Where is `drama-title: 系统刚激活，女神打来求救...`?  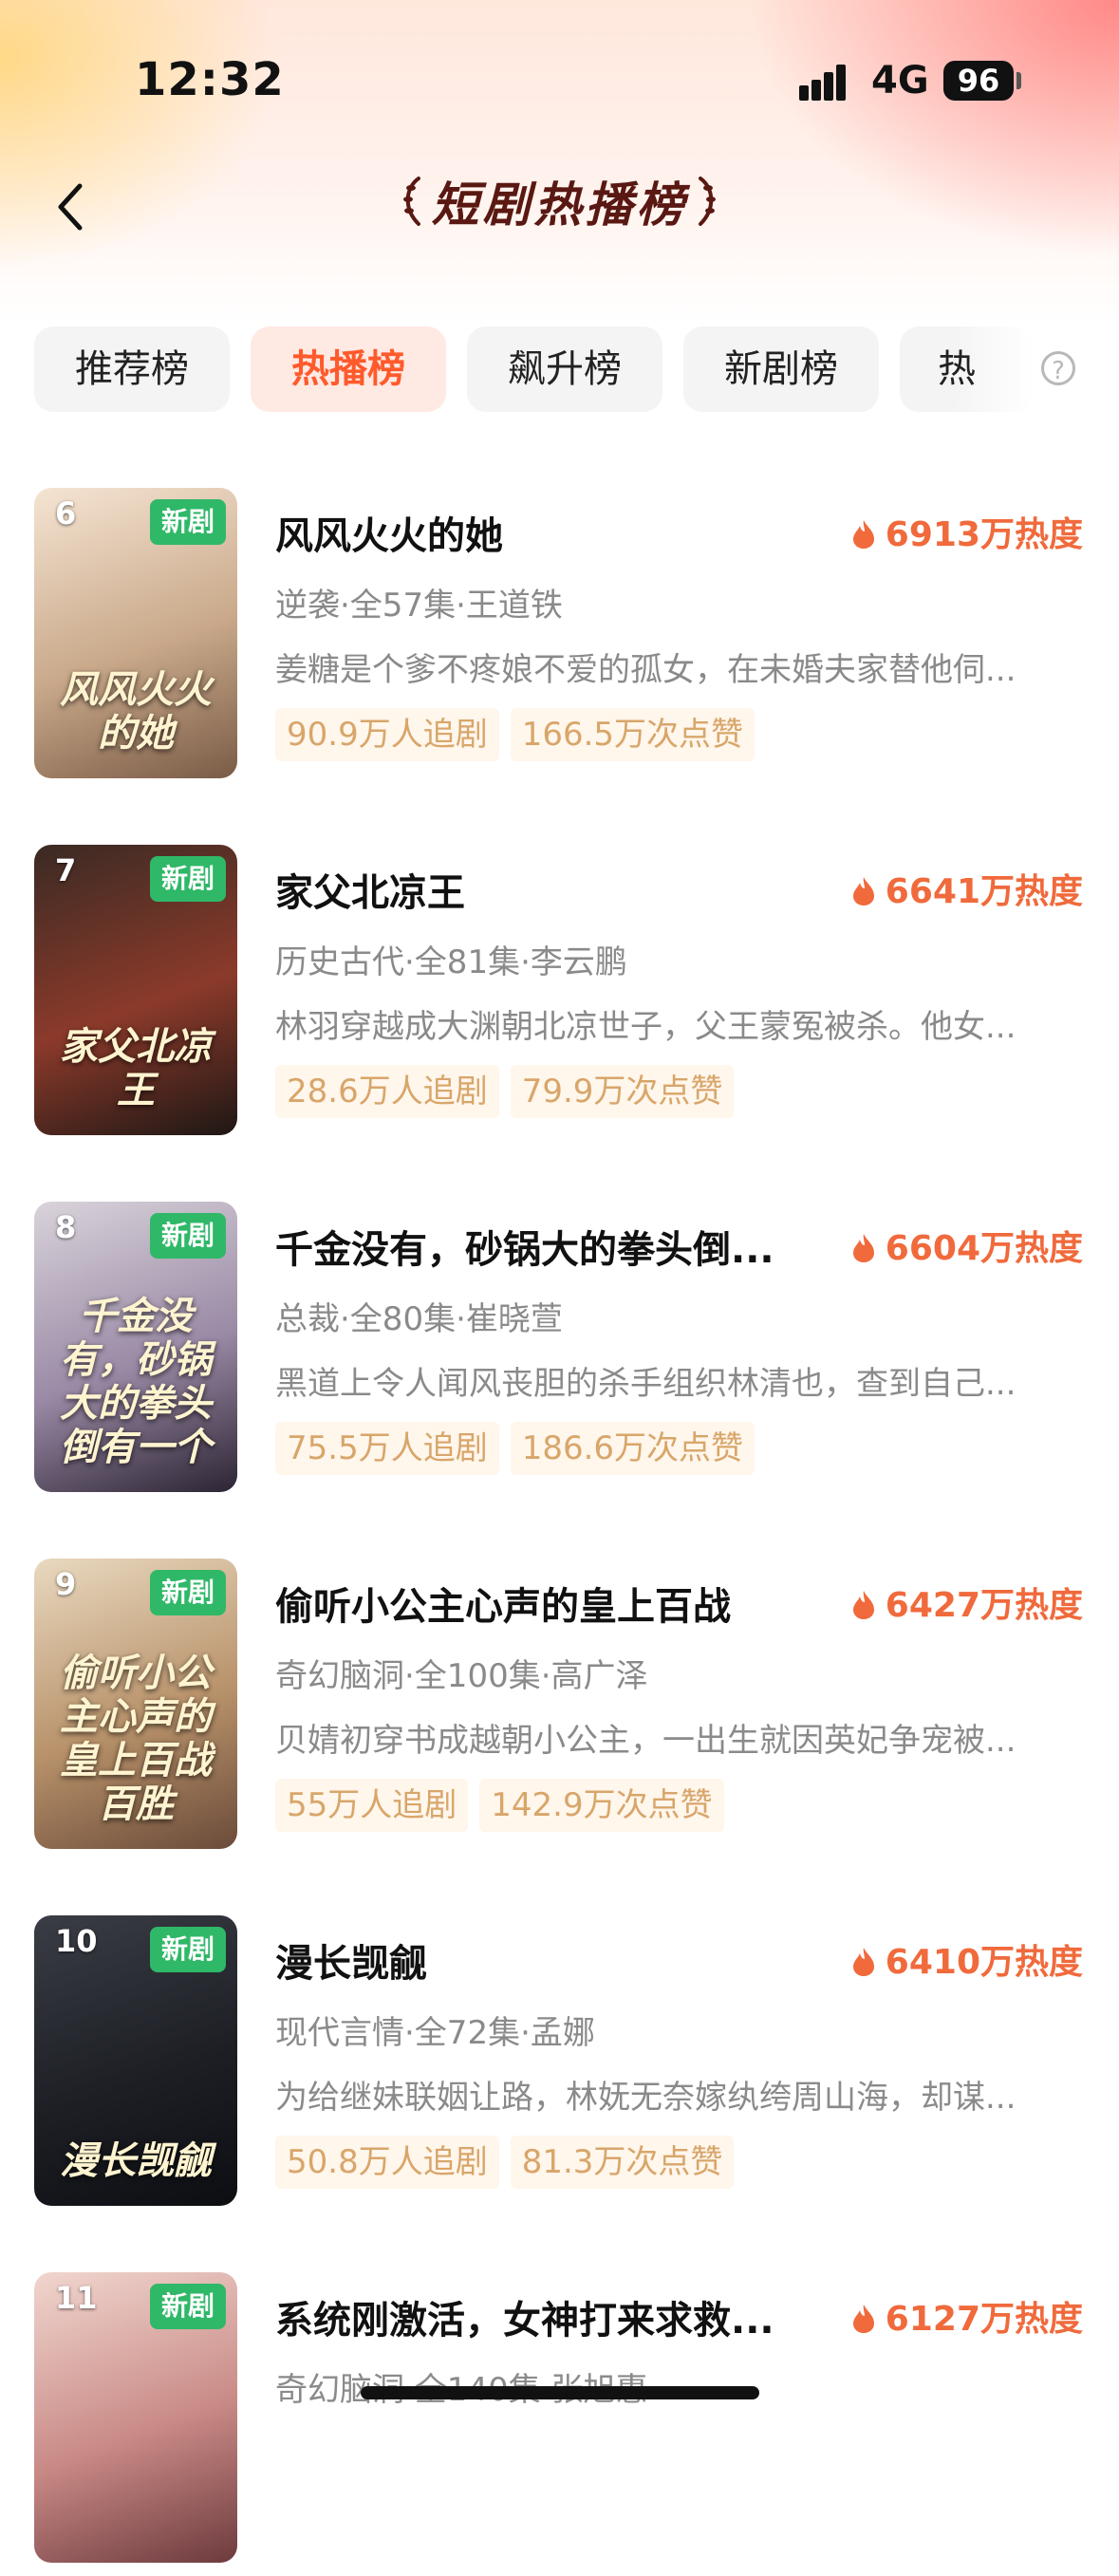 drama-title: 系统刚激活，女神打来求救... is located at coordinates (541, 2316).